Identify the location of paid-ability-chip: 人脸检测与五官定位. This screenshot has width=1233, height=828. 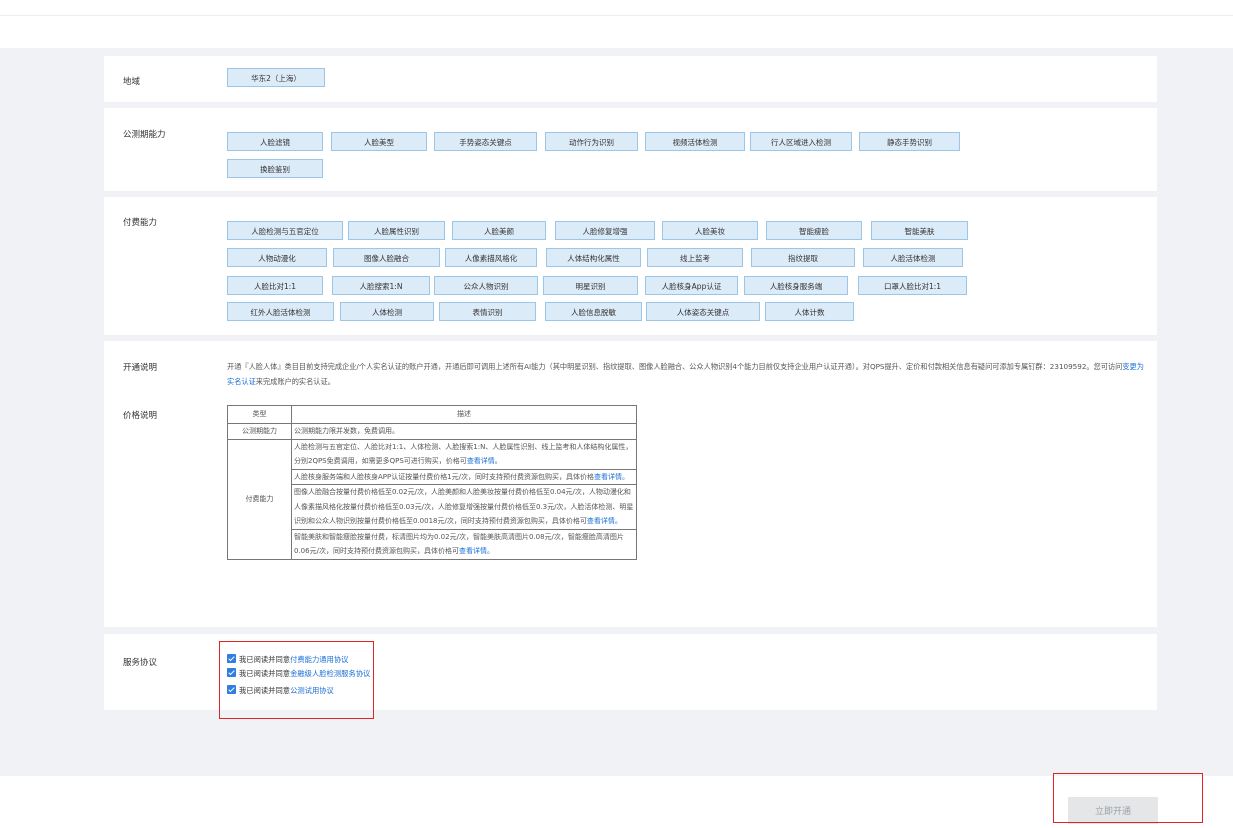
(285, 230).